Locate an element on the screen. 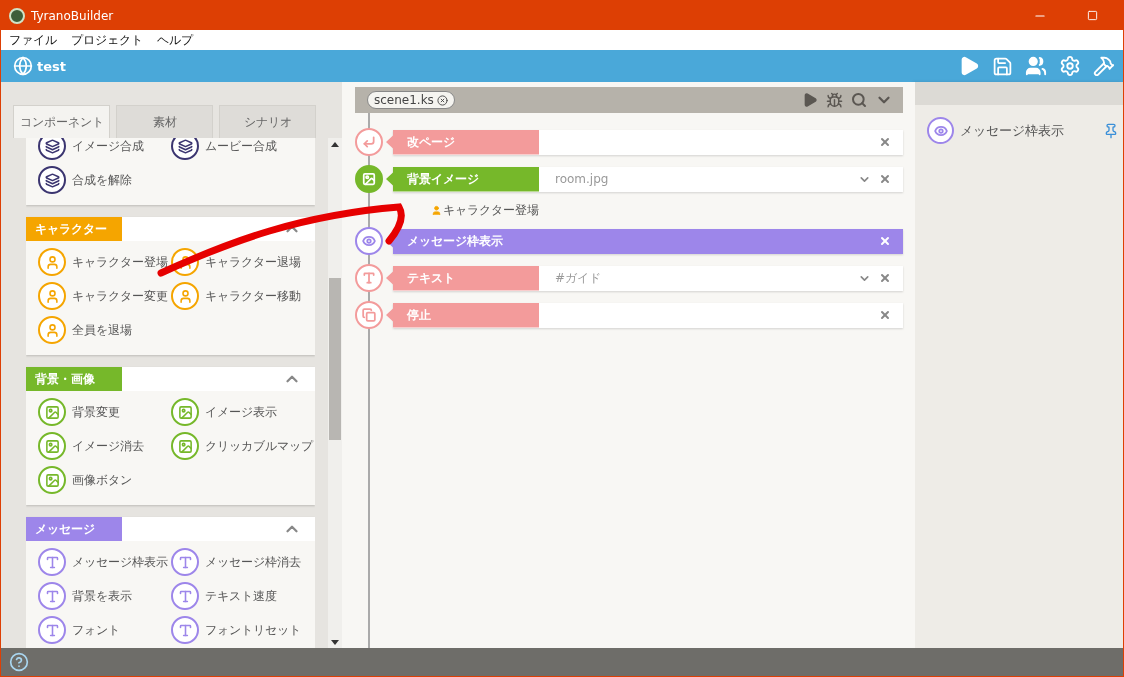 Image resolution: width=1124 pixels, height=677 pixels. component-label: フォントリセット is located at coordinates (253, 630).